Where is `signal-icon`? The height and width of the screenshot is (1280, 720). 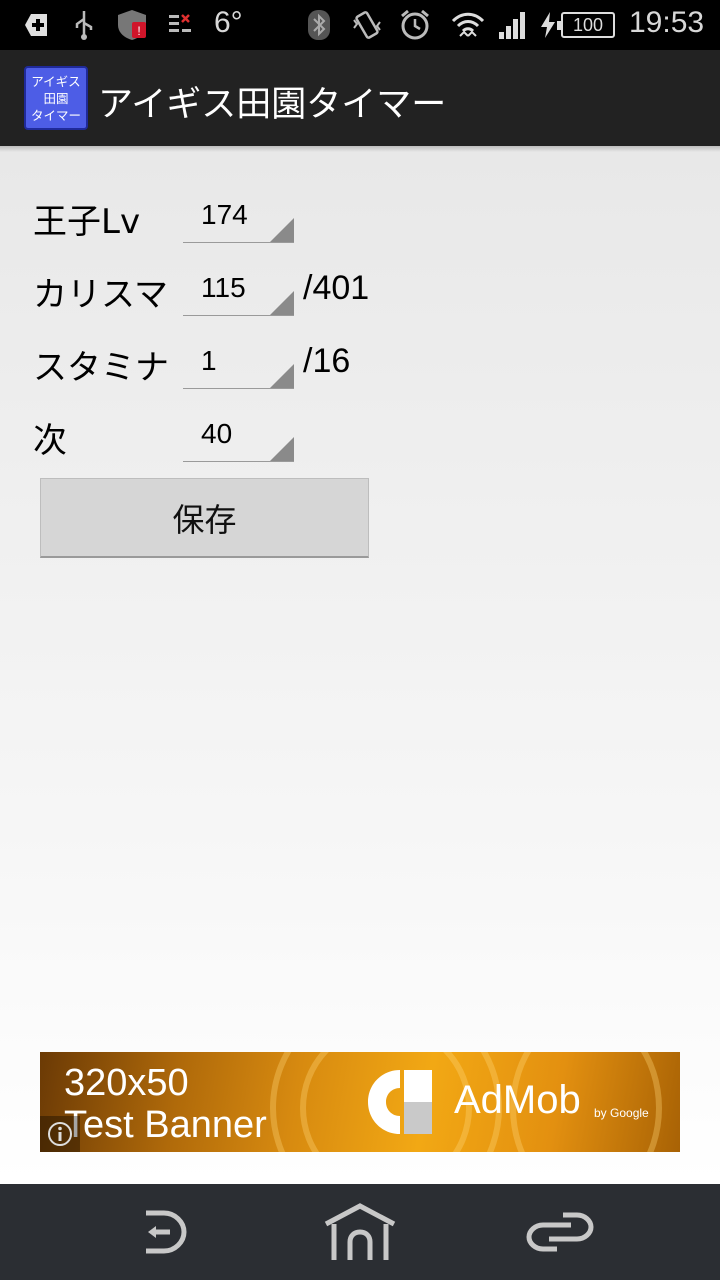 signal-icon is located at coordinates (513, 25).